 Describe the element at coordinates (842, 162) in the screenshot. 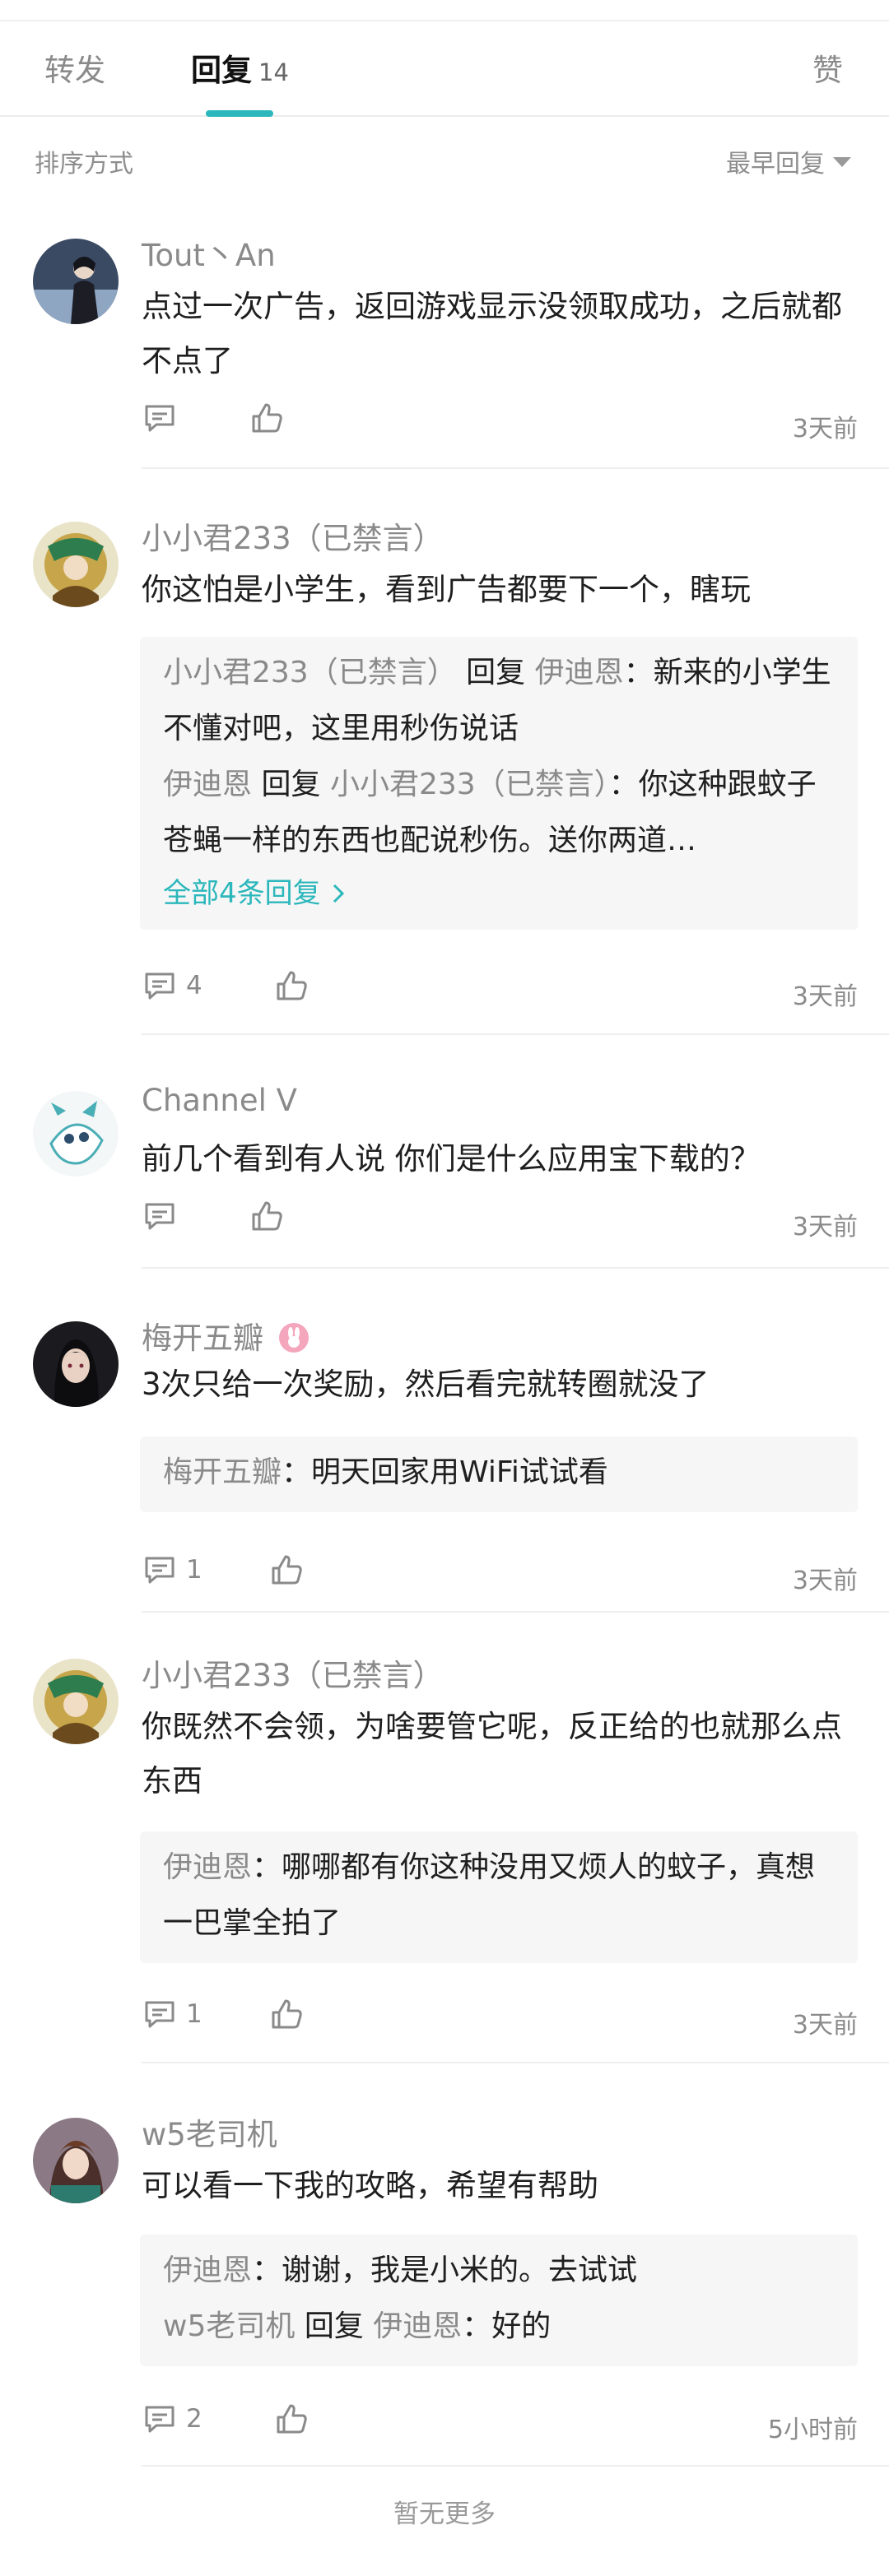

I see `caret-down-icon` at that location.